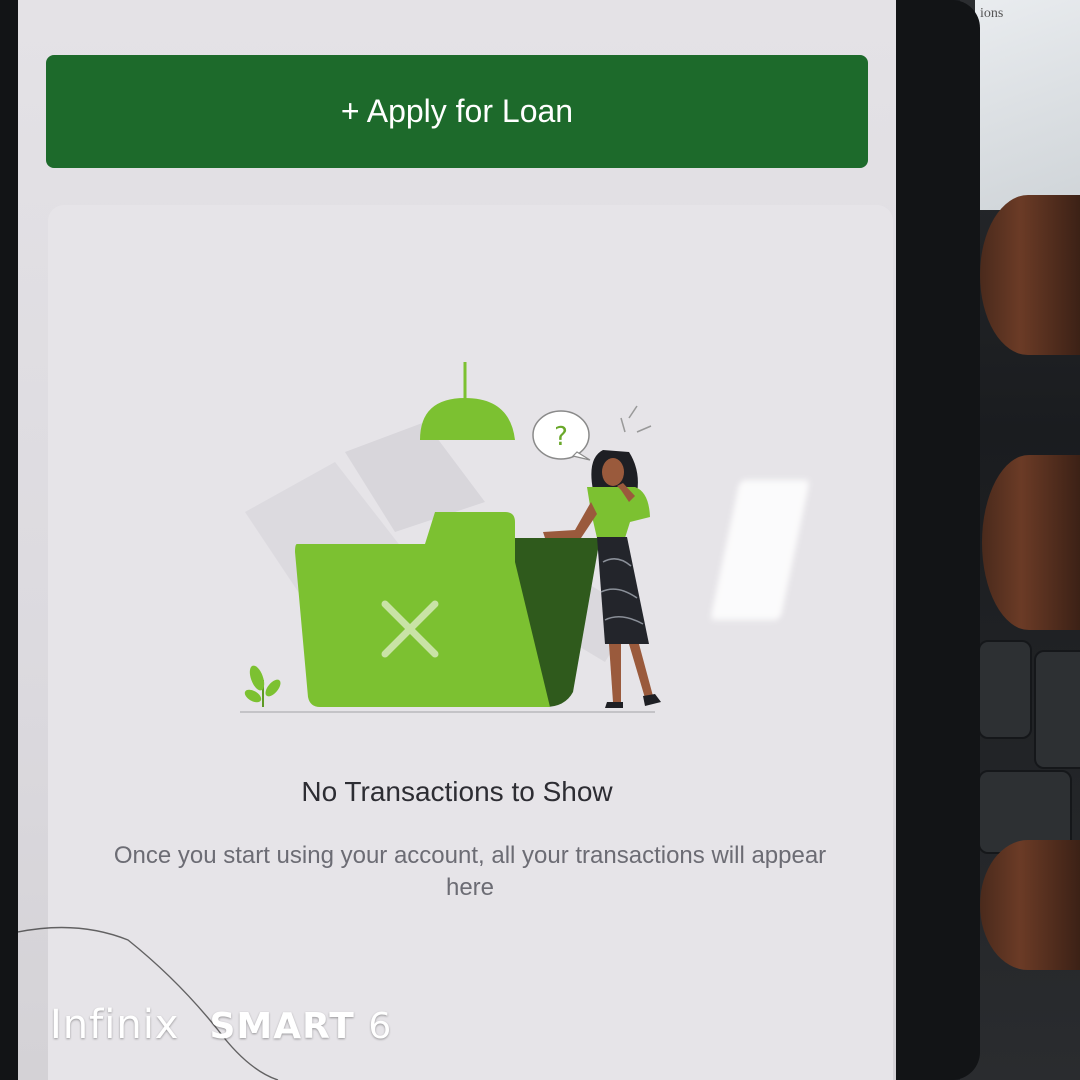 This screenshot has height=1080, width=1080. What do you see at coordinates (380, 1026) in the screenshot?
I see `watermark-model-number: 6` at bounding box center [380, 1026].